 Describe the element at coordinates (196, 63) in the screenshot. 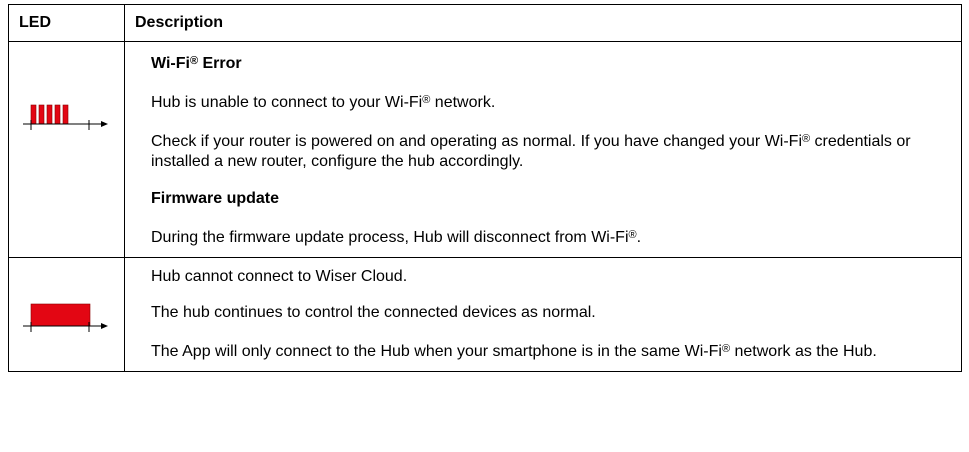

I see `wifi-error-heading: Wi-Fi® Error` at that location.